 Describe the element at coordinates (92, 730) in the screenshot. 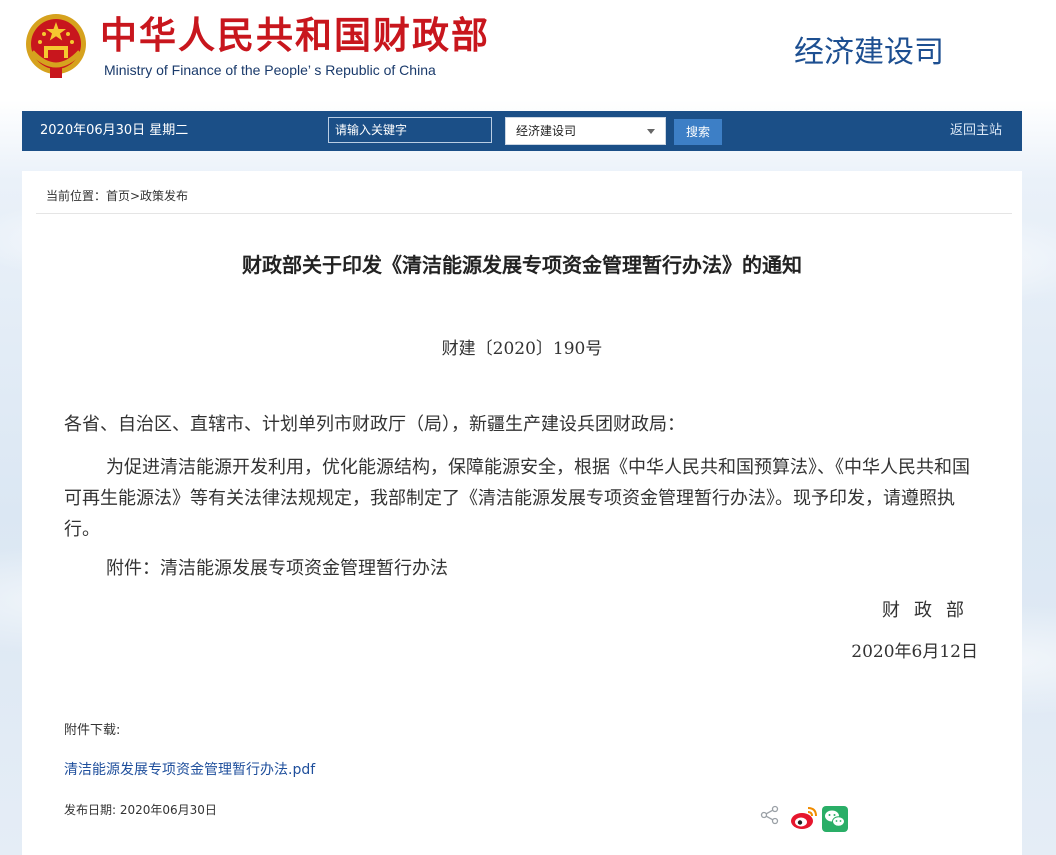

I see `attachment-download-label: 附件下载:` at that location.